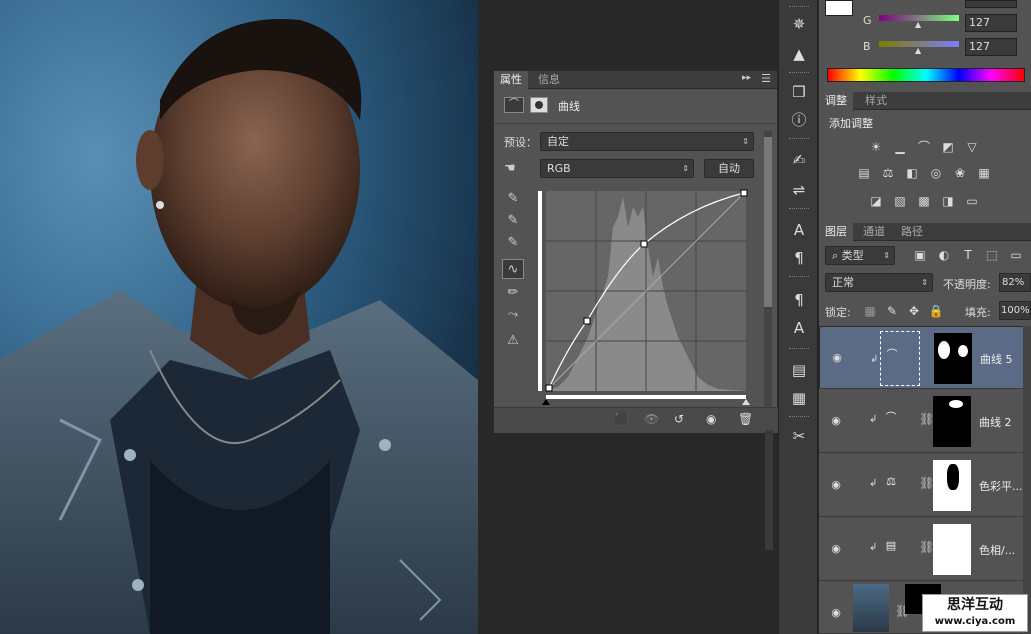 The height and width of the screenshot is (634, 1031). What do you see at coordinates (799, 300) in the screenshot?
I see `paragraph-styles-icon: ¶` at bounding box center [799, 300].